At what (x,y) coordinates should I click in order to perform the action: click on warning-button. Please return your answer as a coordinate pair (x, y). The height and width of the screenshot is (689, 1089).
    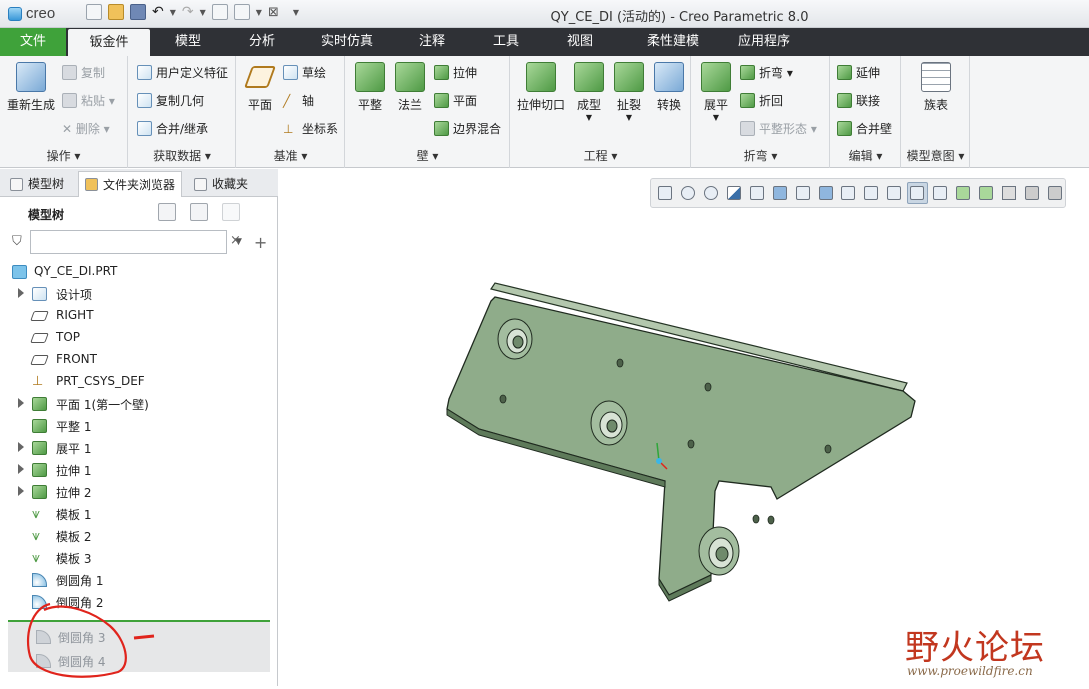
    Looking at the image, I should click on (1008, 193).